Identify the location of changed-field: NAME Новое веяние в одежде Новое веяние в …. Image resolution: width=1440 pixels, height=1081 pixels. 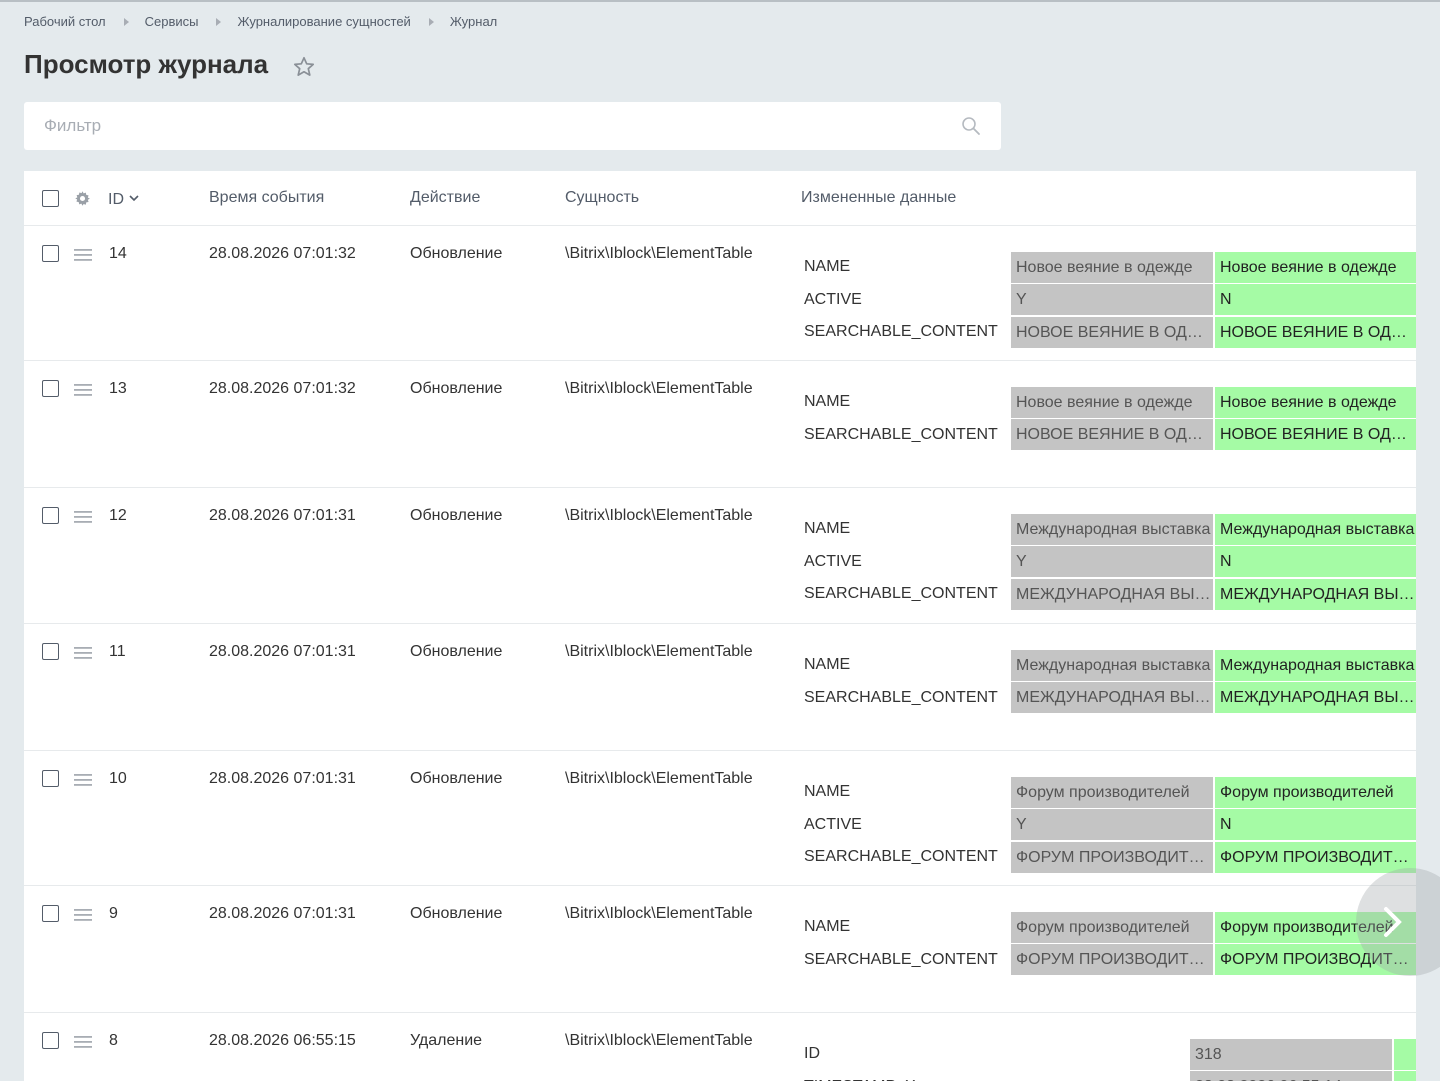
(1108, 267).